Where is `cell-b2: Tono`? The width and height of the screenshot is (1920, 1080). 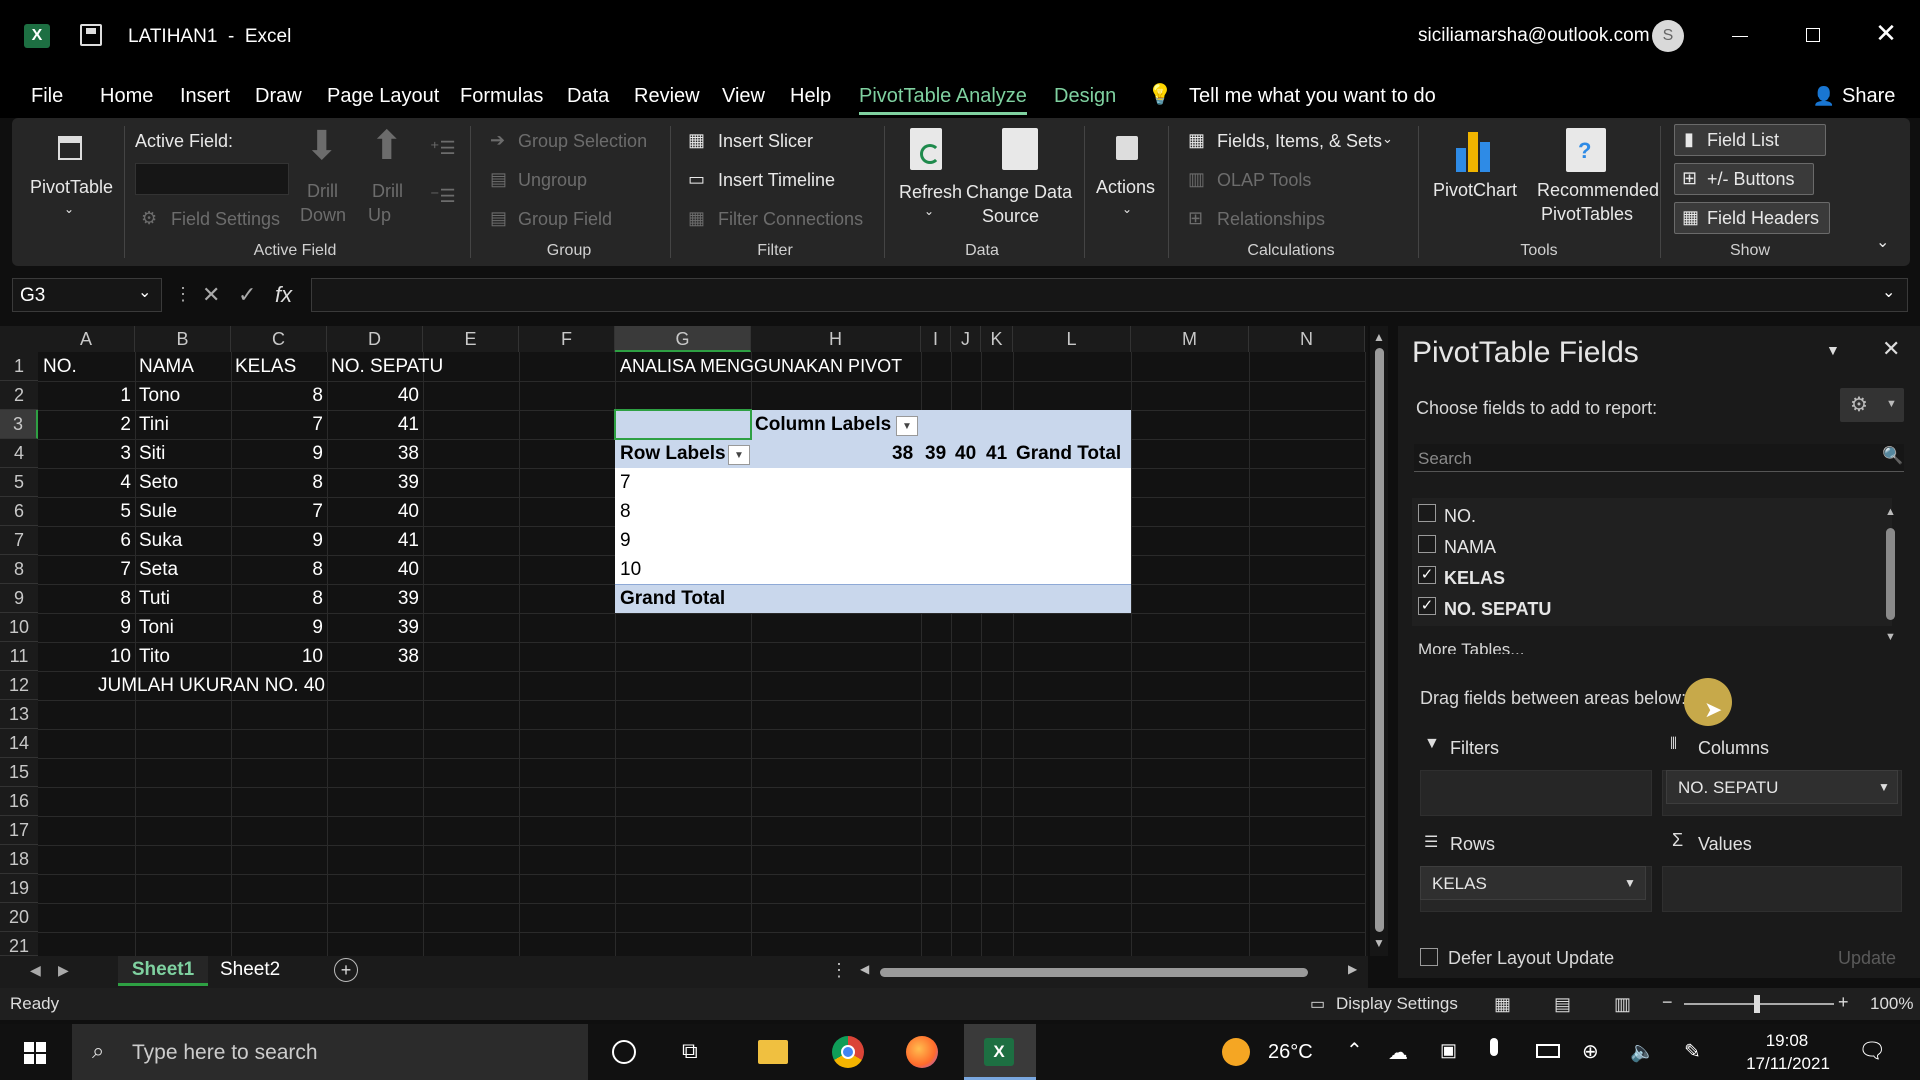
cell-b2: Tono is located at coordinates (159, 395).